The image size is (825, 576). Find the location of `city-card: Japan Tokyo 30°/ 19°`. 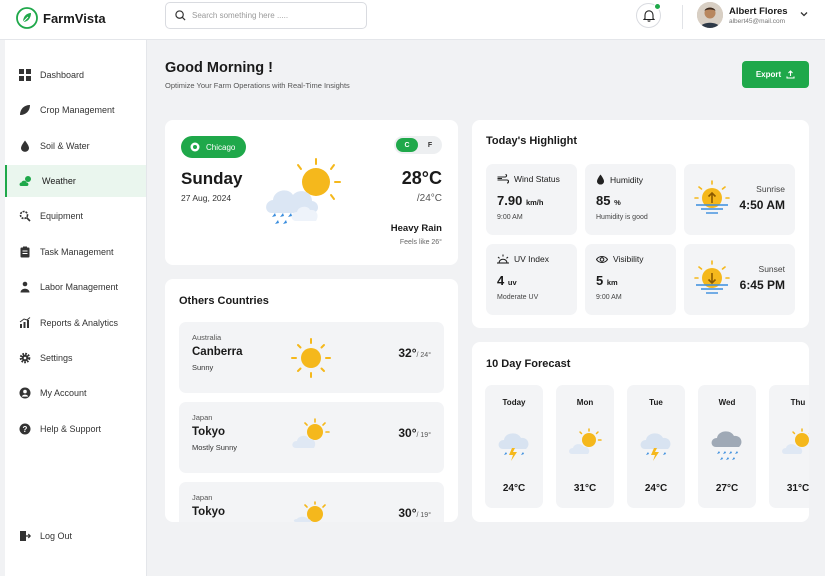

city-card: Japan Tokyo 30°/ 19° is located at coordinates (311, 502).